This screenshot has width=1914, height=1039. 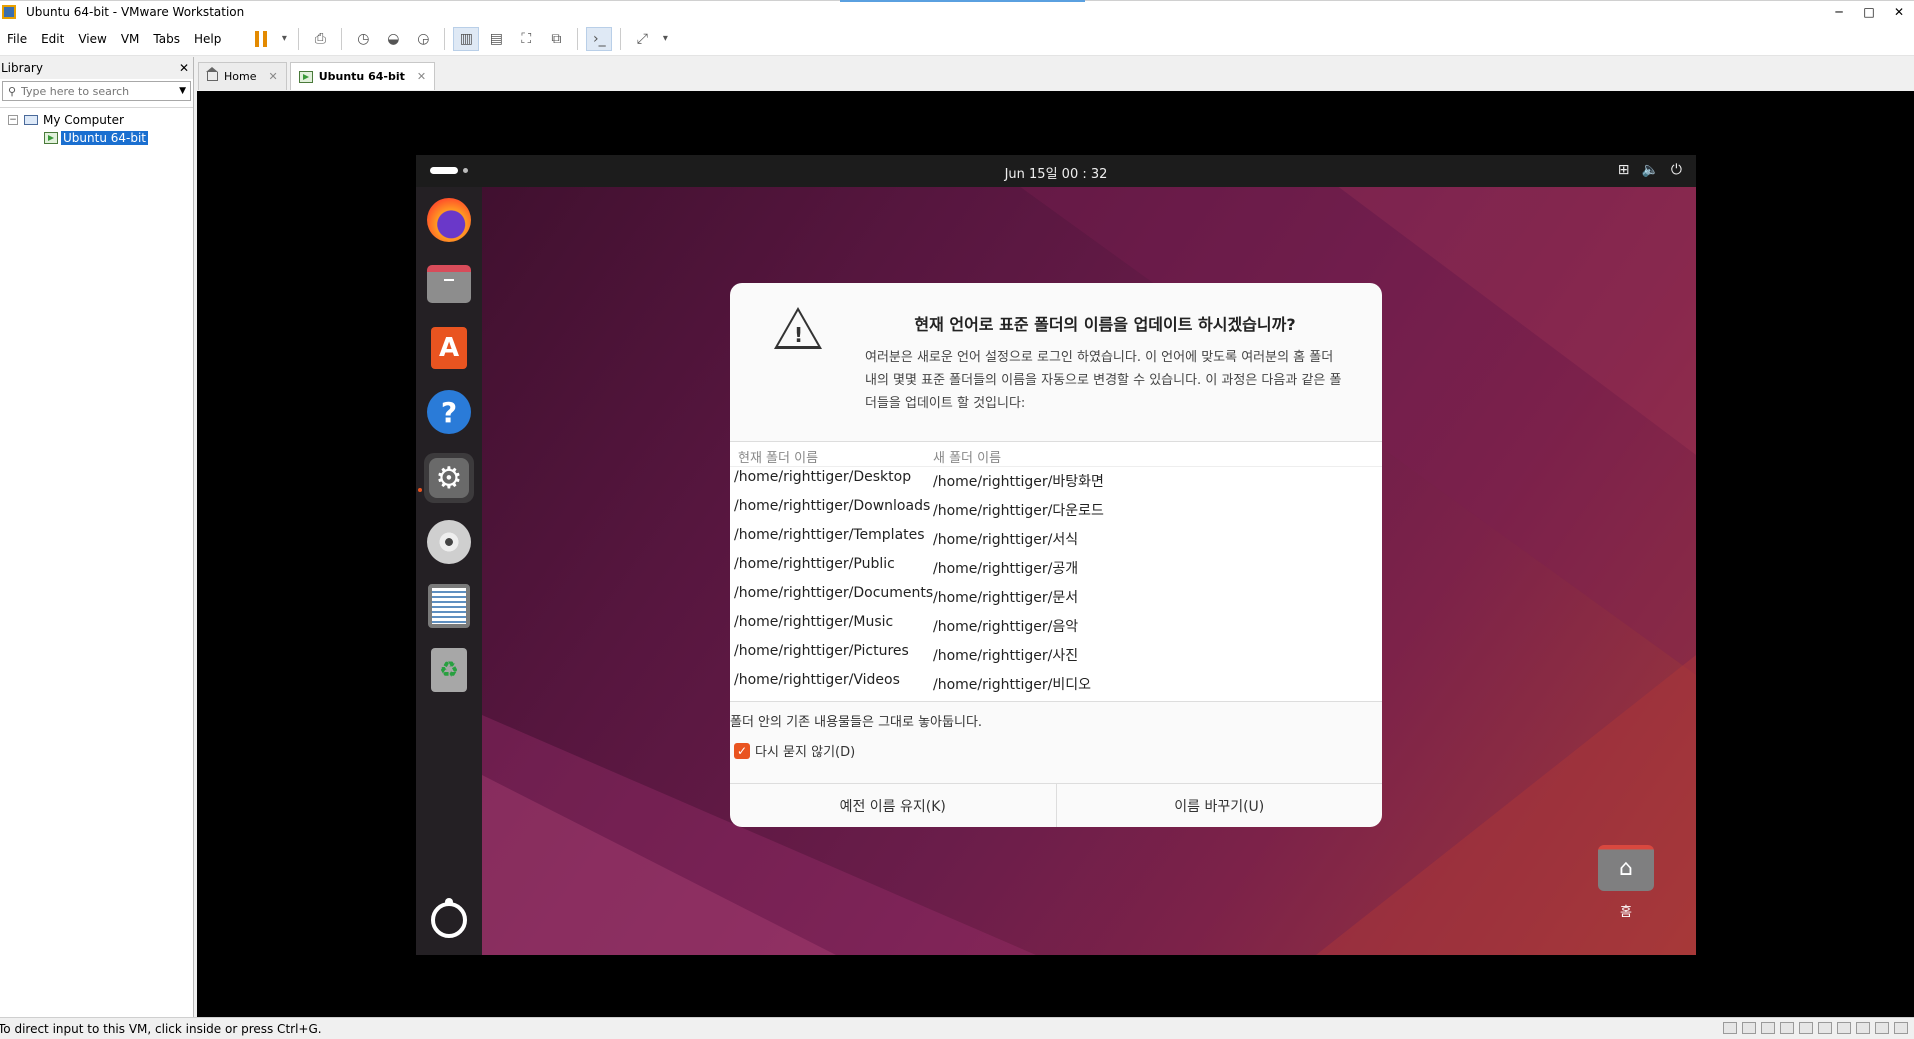 I want to click on snapshot-icon: ◷, so click(x=363, y=38).